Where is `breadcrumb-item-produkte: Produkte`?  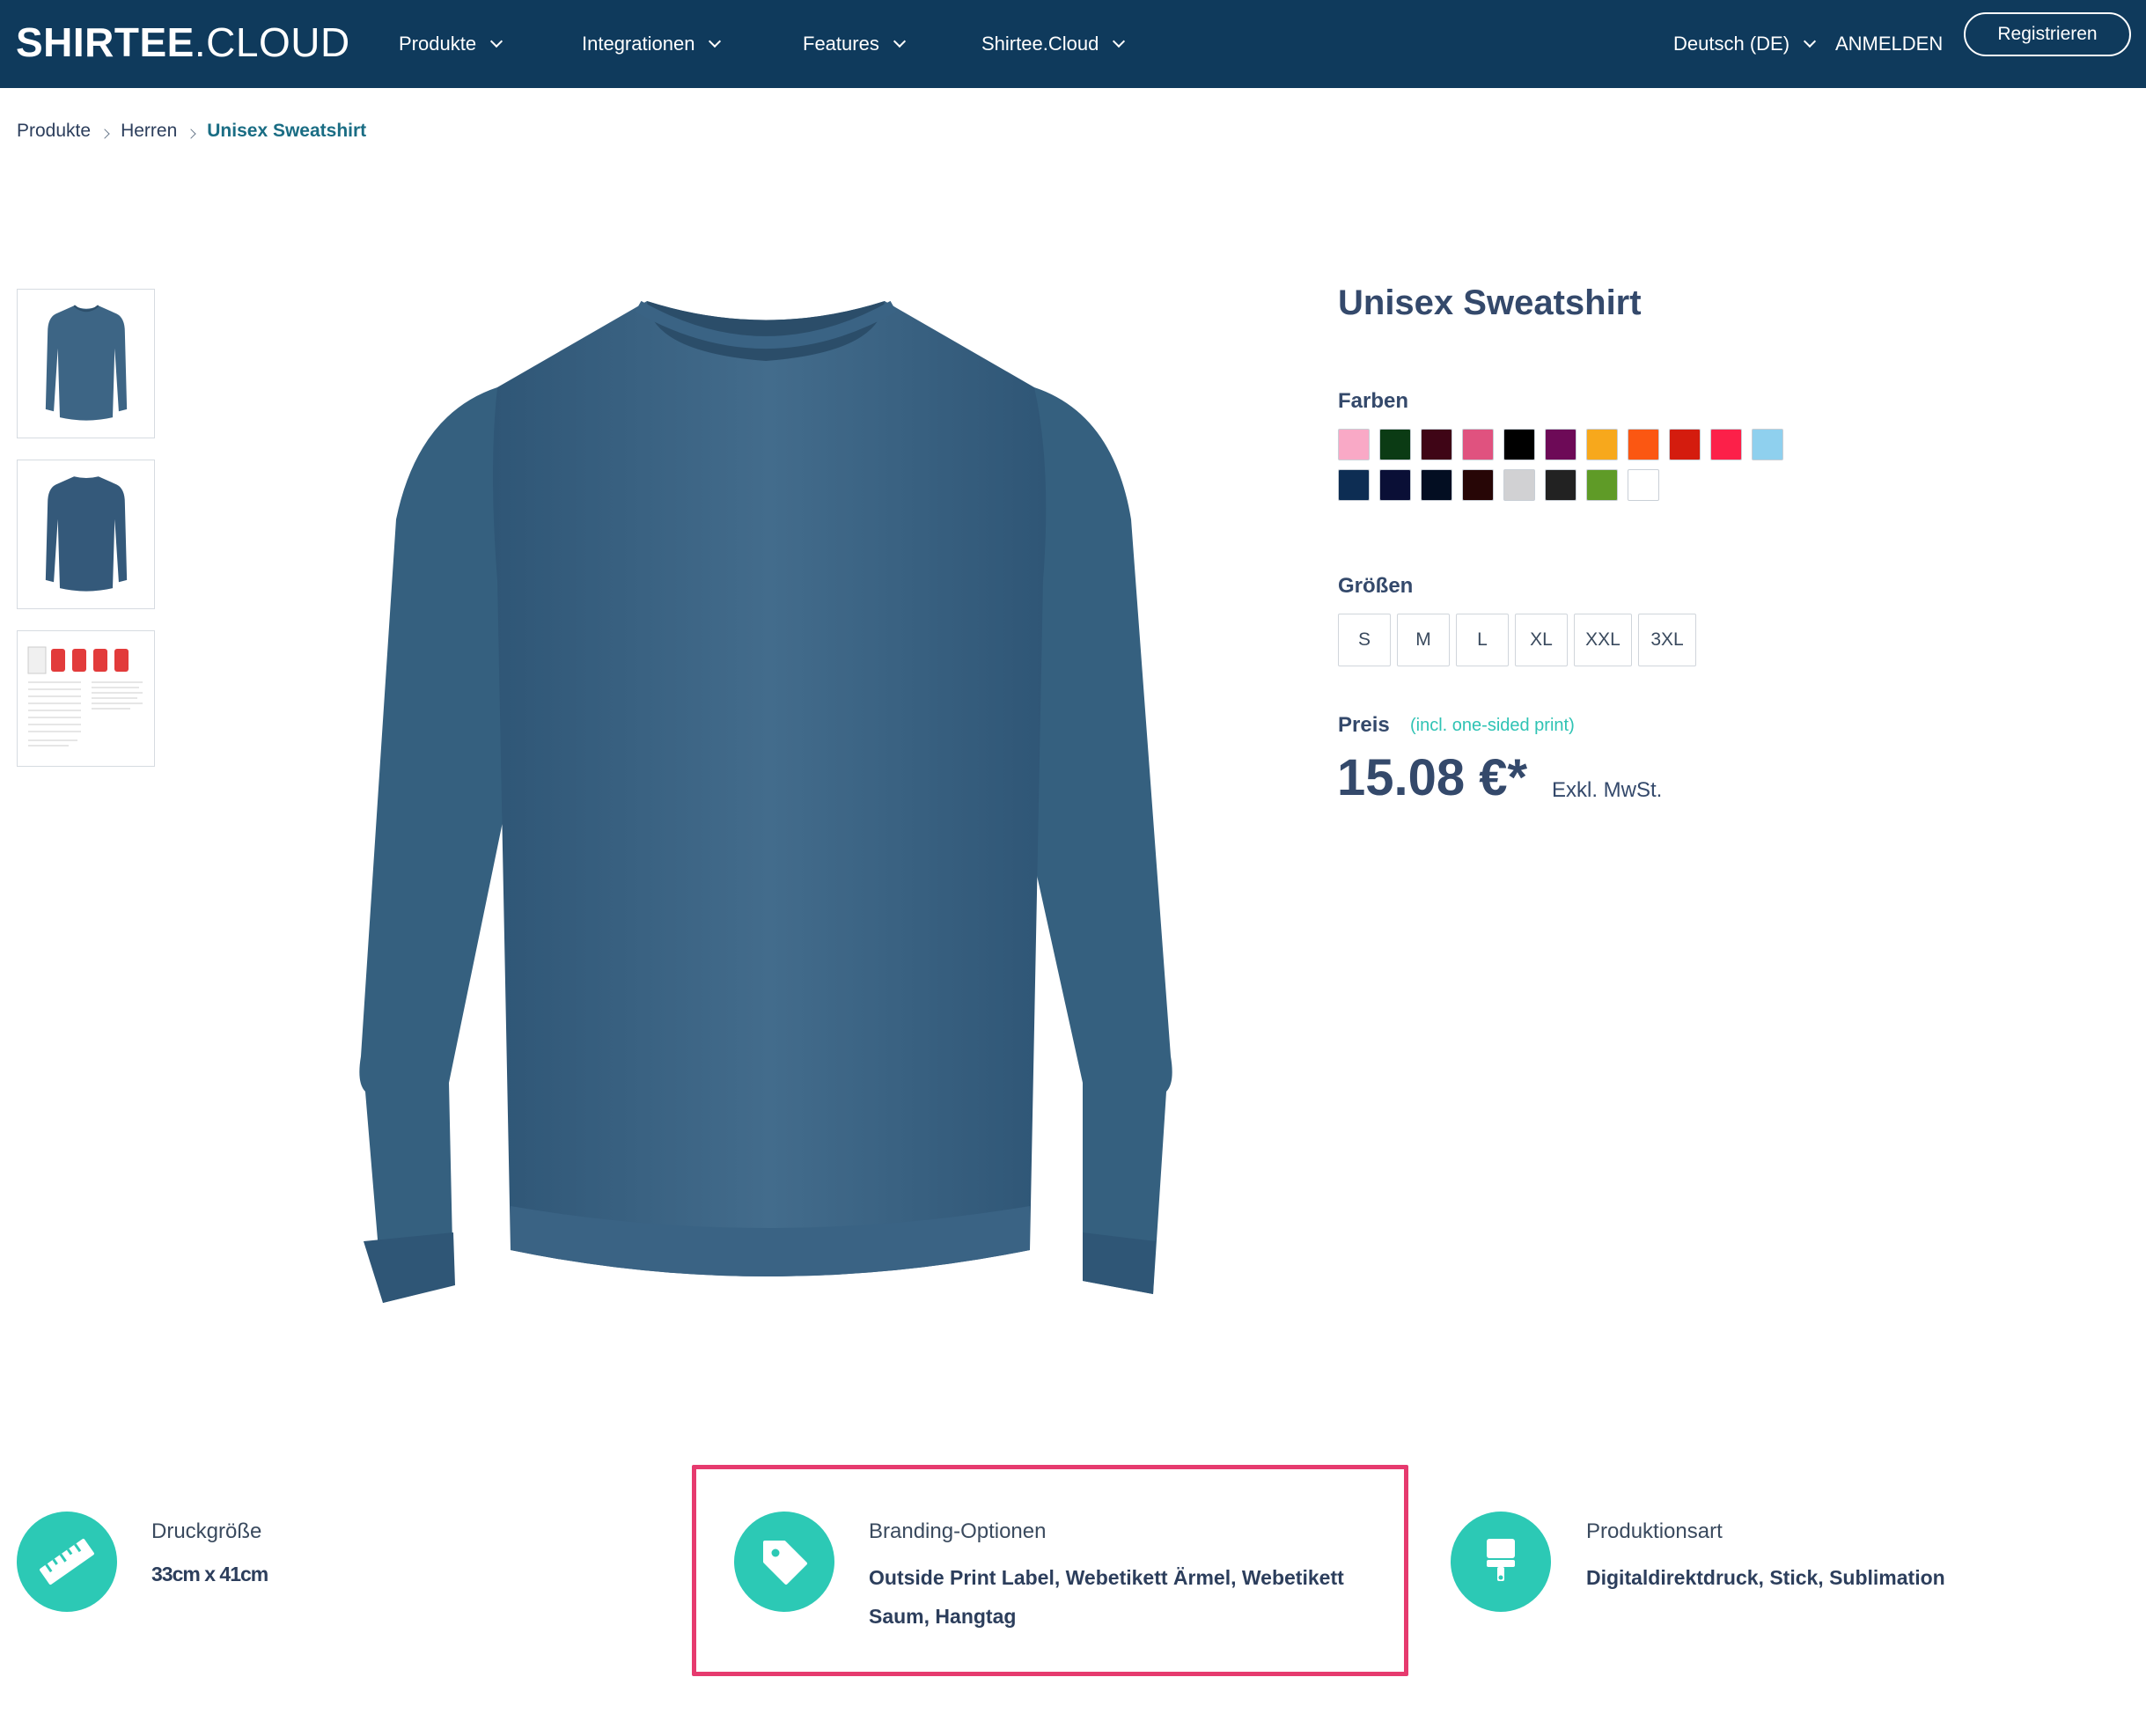
breadcrumb-item-produkte: Produkte is located at coordinates (54, 131).